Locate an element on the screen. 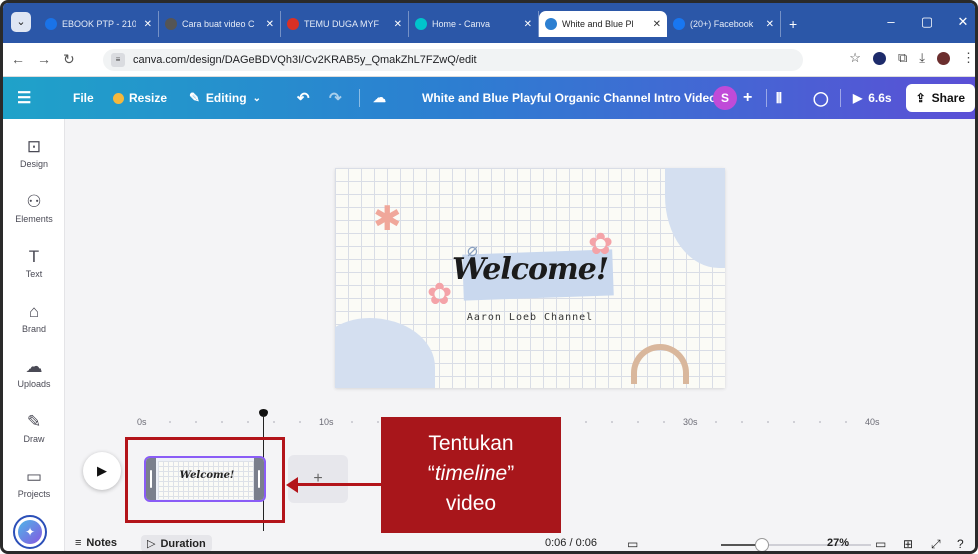 This screenshot has width=978, height=554. tab-title: (20+) Facebook is located at coordinates (722, 24).